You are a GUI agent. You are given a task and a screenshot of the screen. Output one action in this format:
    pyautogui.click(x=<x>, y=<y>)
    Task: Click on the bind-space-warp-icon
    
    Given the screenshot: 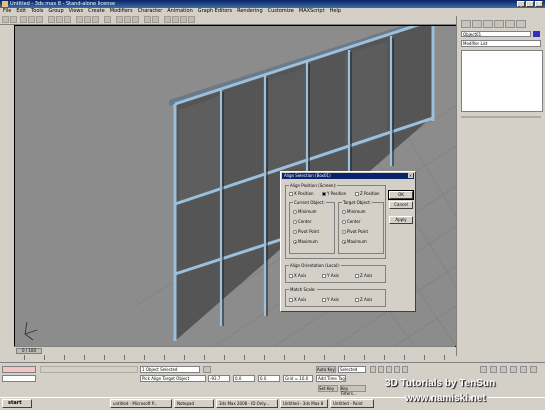 What is the action you would take?
    pyautogui.click(x=39, y=19)
    